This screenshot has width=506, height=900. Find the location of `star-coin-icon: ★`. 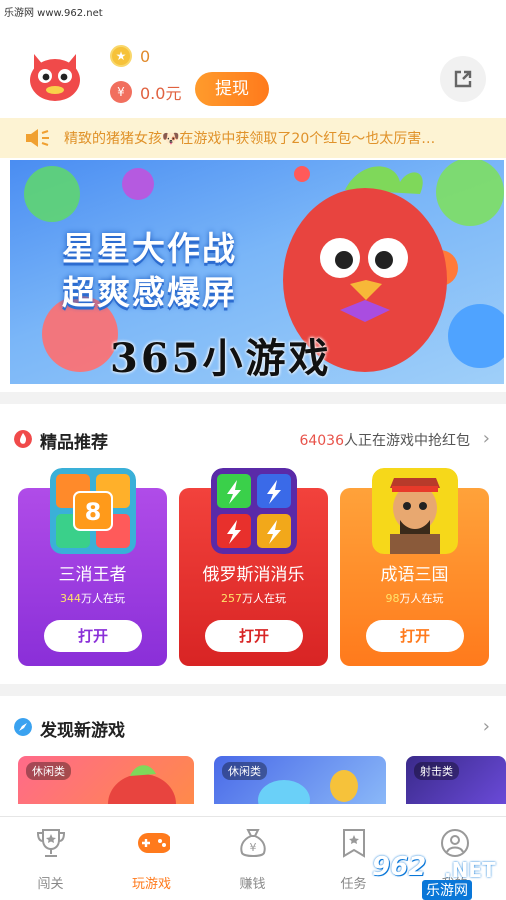

star-coin-icon: ★ is located at coordinates (121, 56).